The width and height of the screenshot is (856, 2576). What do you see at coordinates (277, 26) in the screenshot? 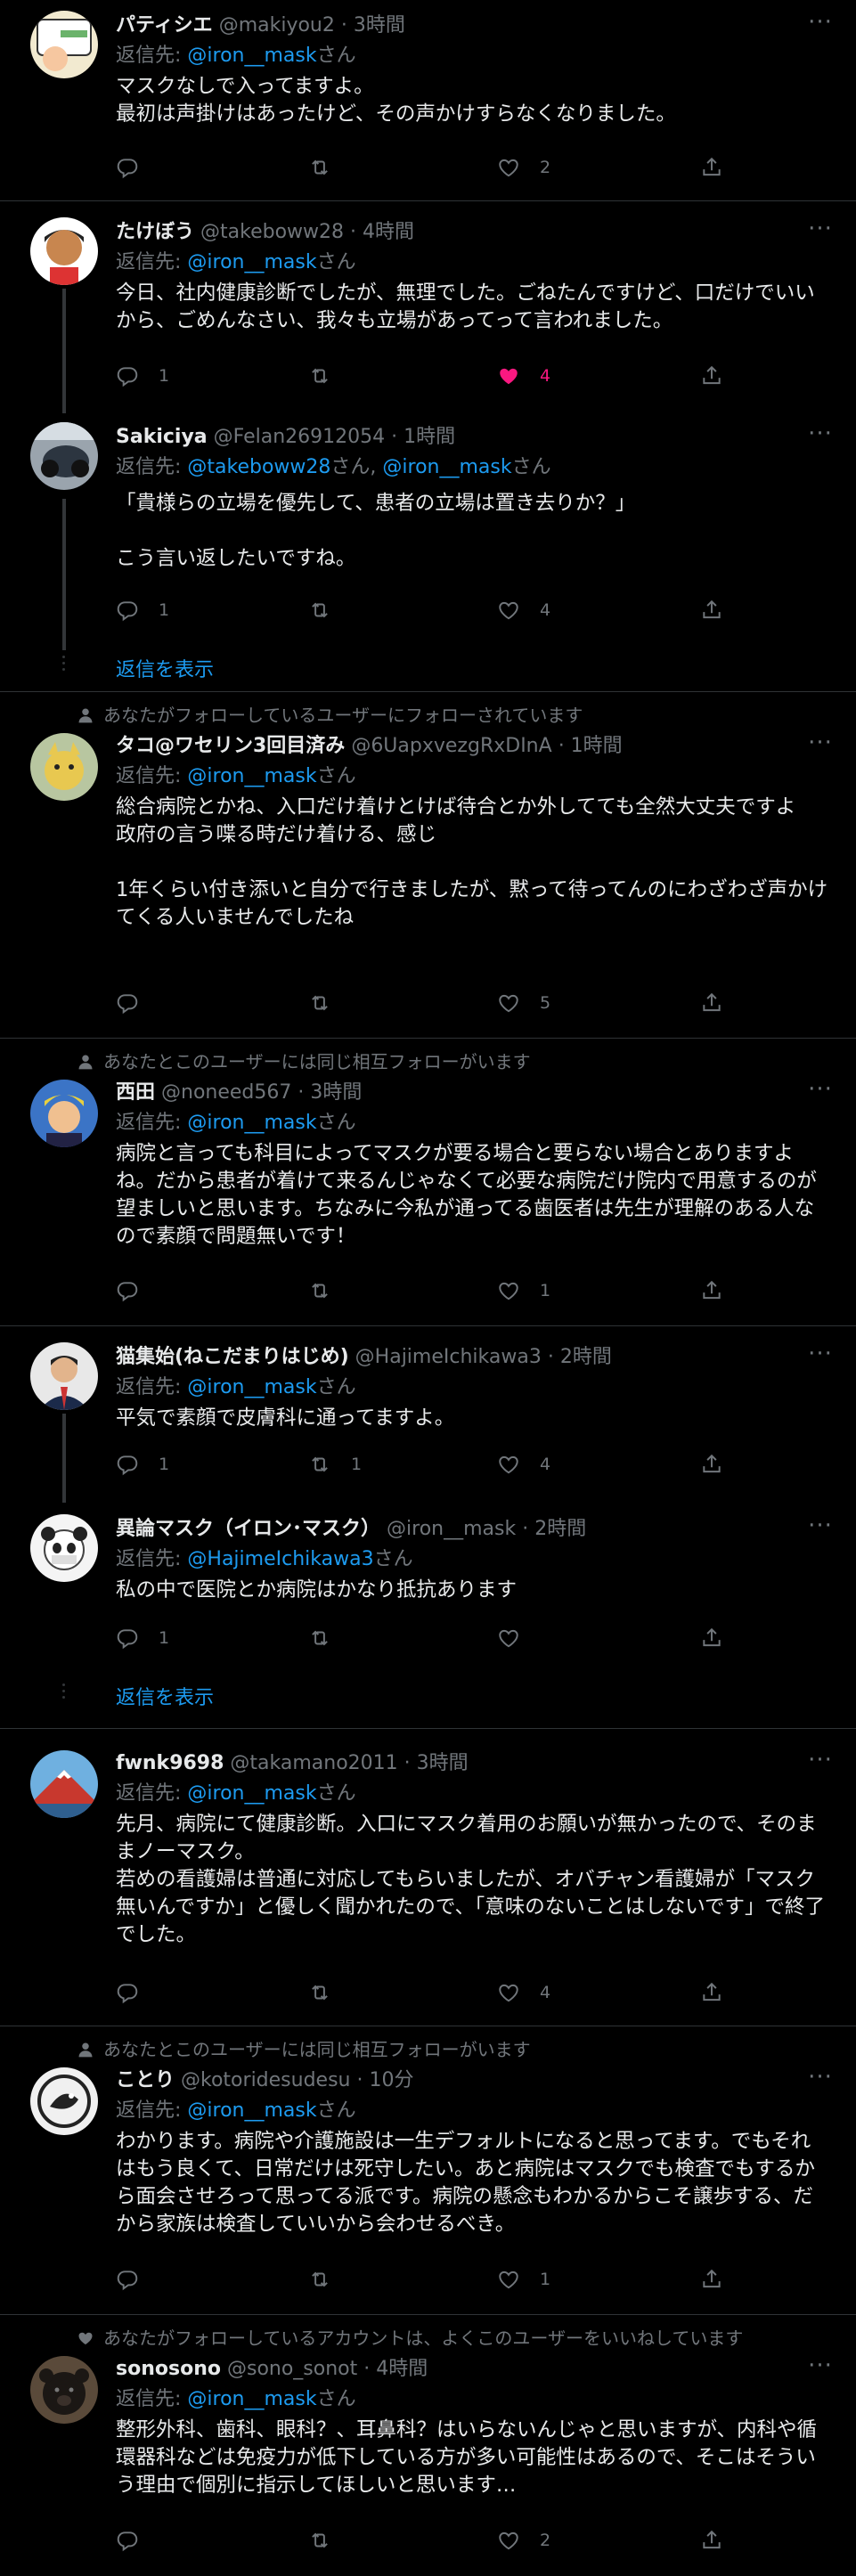
I see `user-handle: @makiyou2` at bounding box center [277, 26].